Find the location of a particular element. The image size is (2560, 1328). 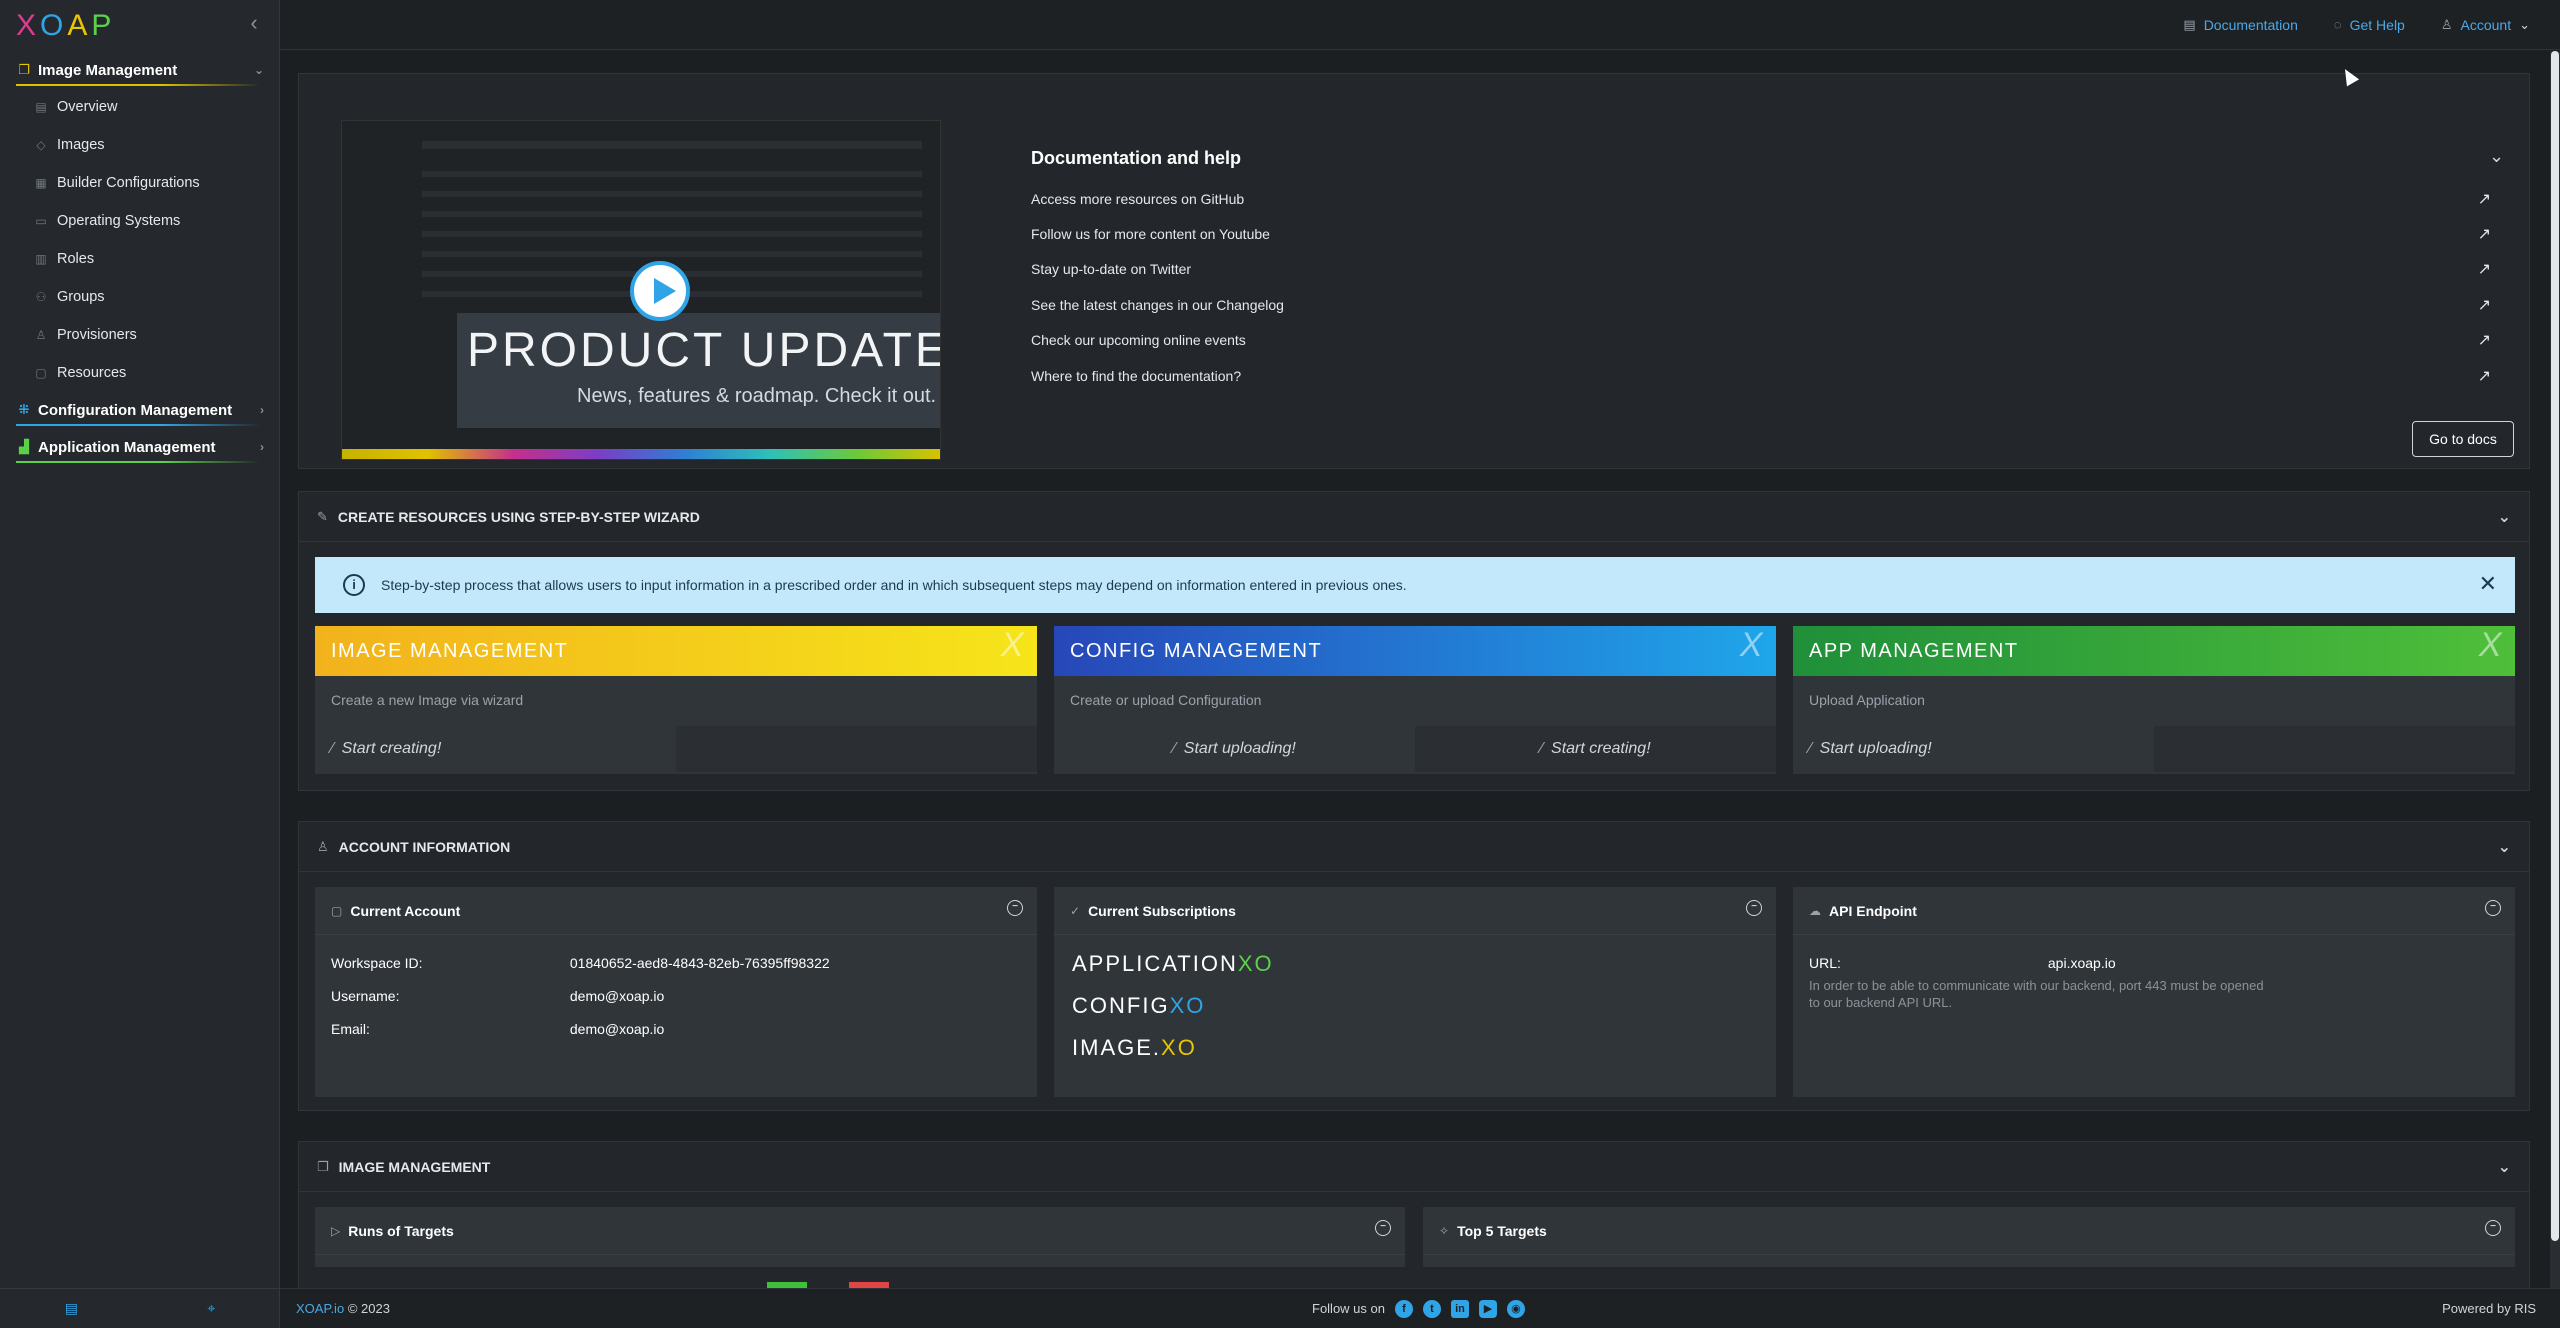

sidebar-item-label: Resources is located at coordinates (92, 373).